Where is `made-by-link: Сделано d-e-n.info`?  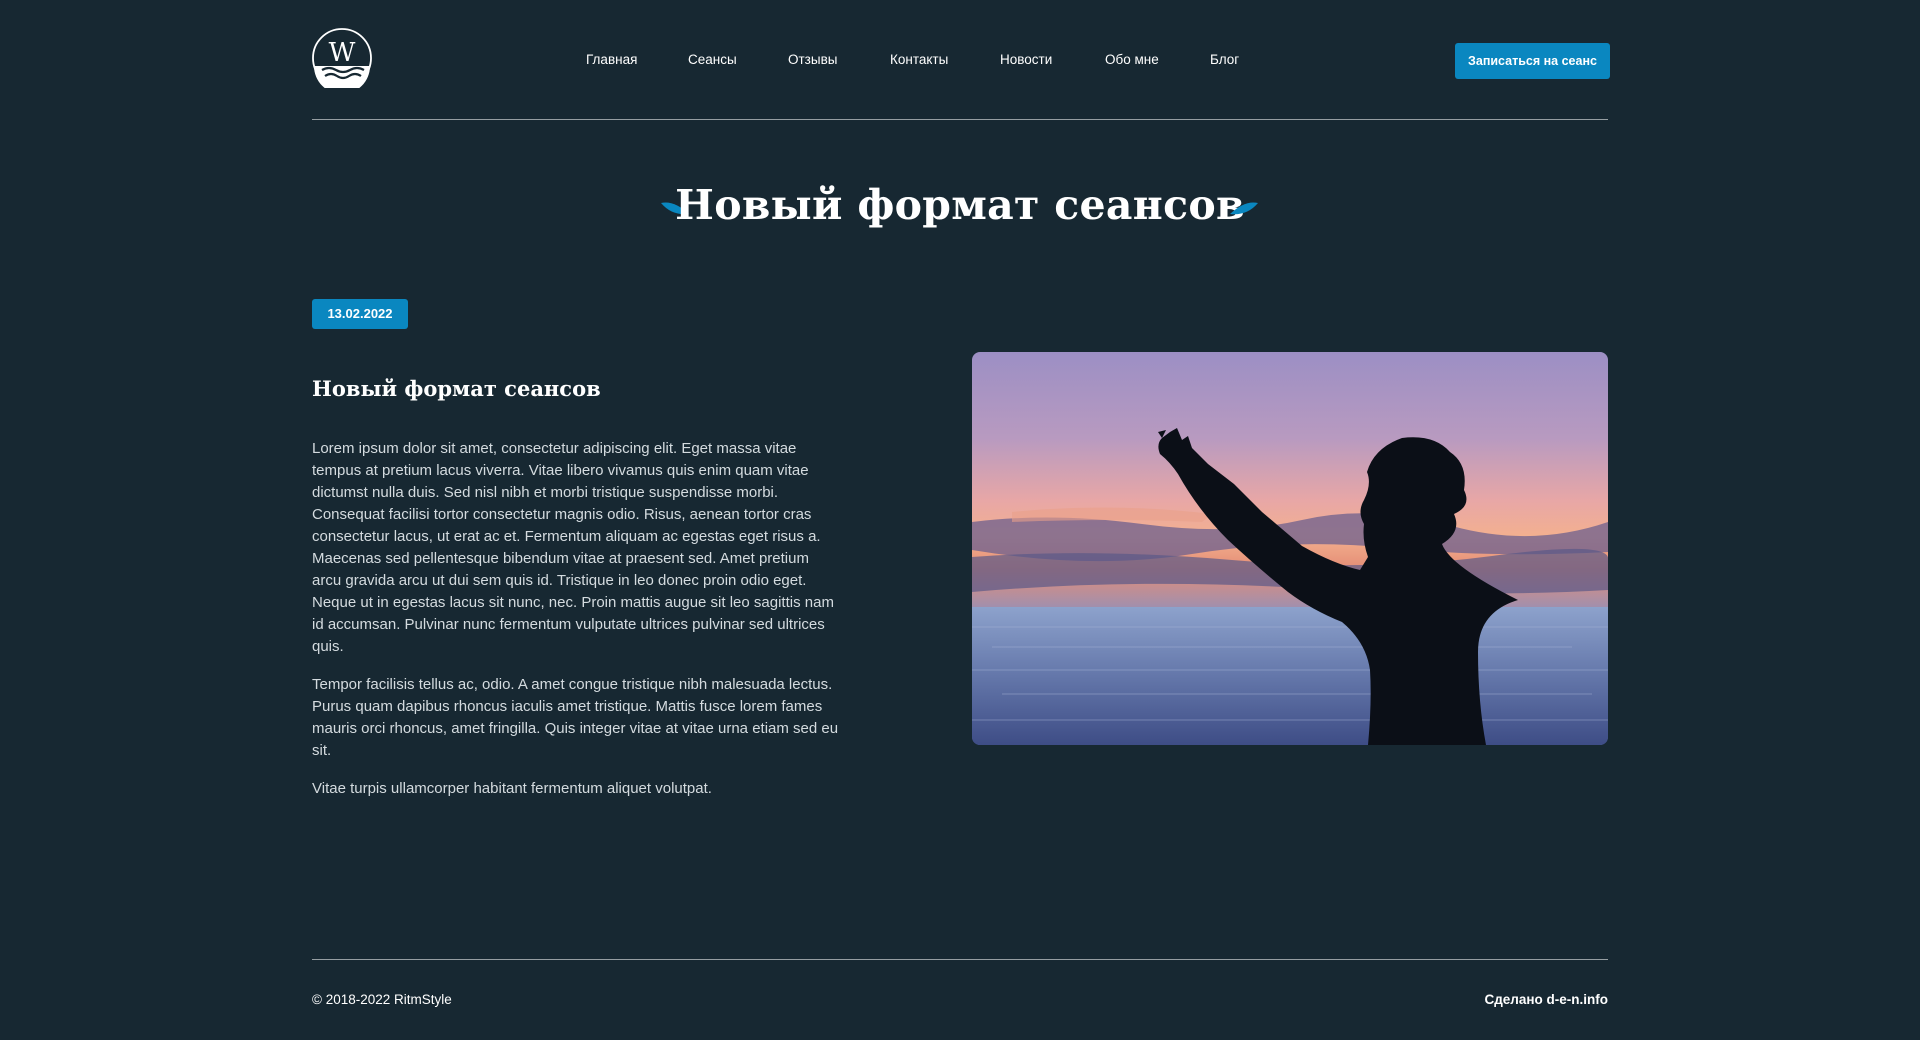
made-by-link: Сделано d-e-n.info is located at coordinates (1546, 1000).